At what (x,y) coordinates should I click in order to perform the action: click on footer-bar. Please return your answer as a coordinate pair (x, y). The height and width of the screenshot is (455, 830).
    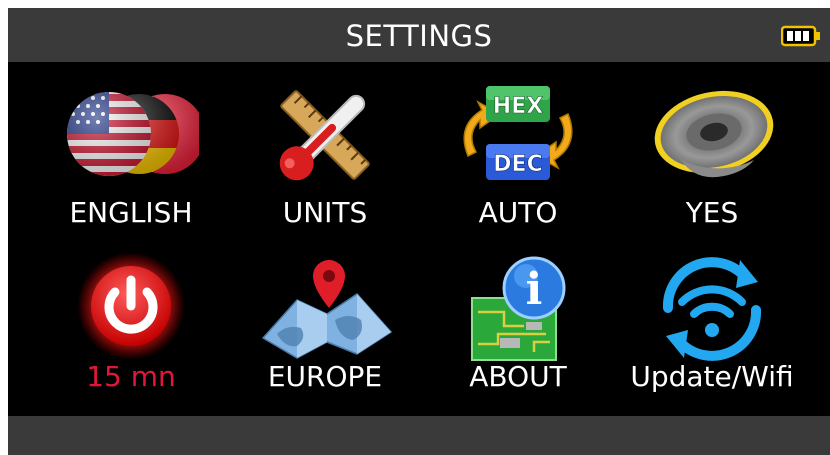
    Looking at the image, I should click on (419, 435).